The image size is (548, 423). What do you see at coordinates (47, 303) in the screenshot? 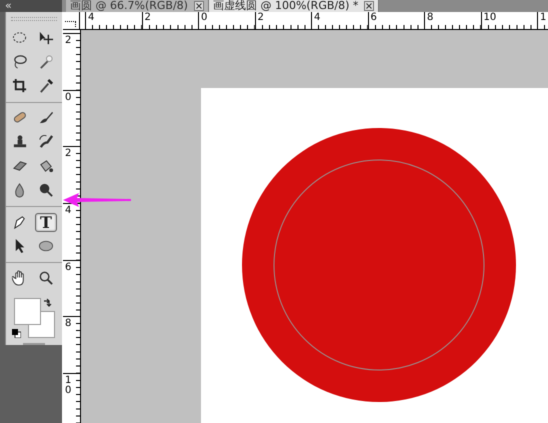
I see `swap-arrows-icon` at bounding box center [47, 303].